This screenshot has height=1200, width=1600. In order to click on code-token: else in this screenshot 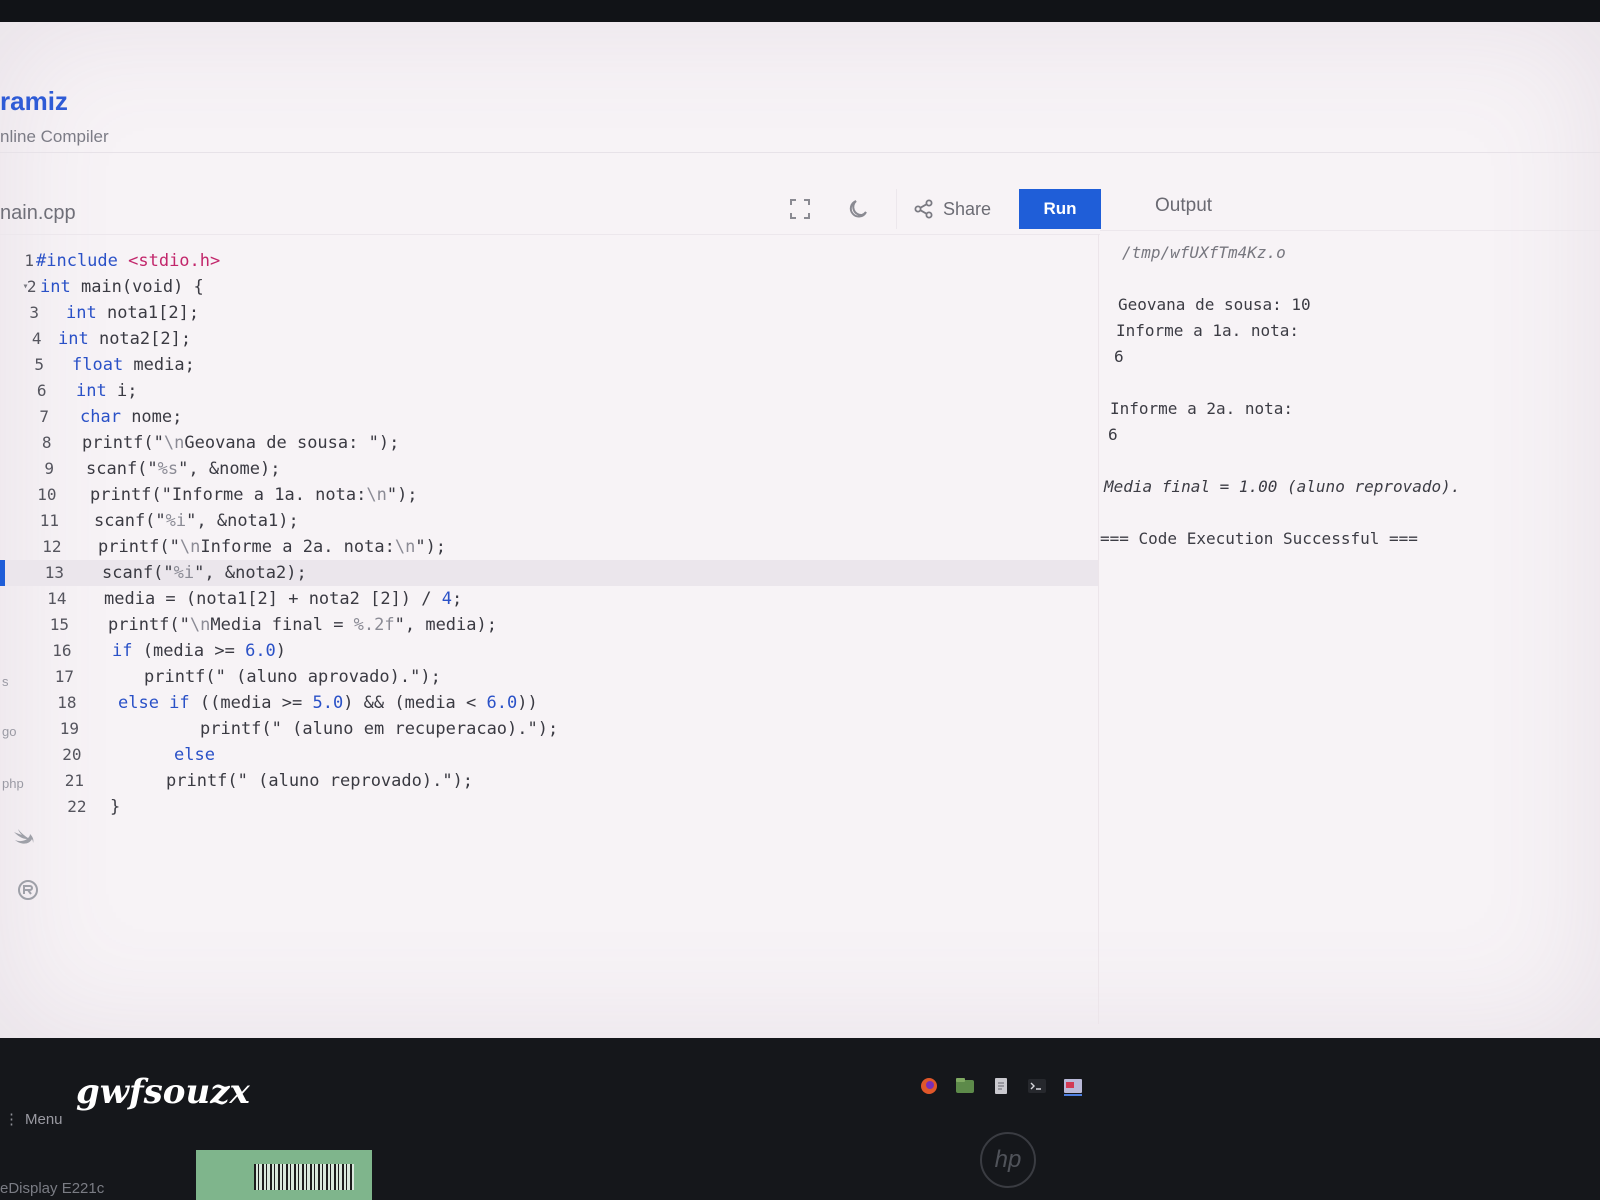, I will do `click(194, 755)`.